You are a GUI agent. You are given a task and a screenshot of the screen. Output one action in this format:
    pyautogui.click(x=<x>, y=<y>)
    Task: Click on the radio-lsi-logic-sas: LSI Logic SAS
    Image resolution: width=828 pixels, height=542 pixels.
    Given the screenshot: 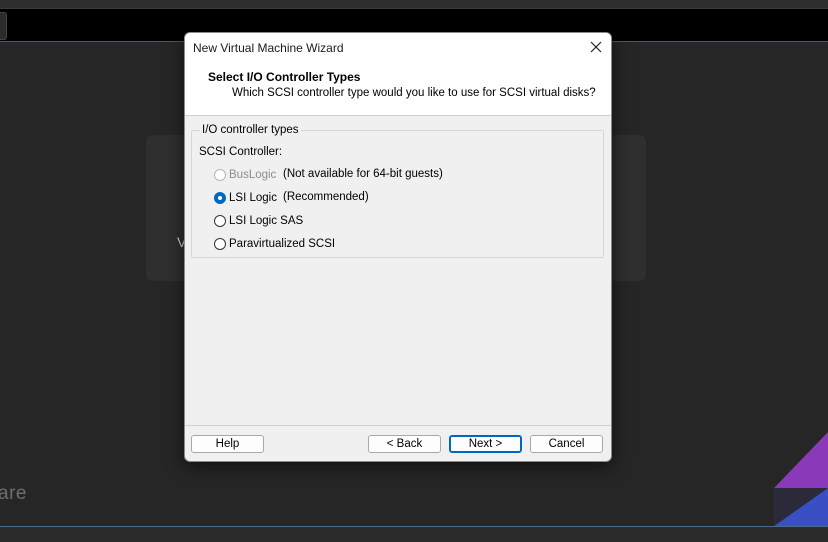 What is the action you would take?
    pyautogui.click(x=258, y=221)
    